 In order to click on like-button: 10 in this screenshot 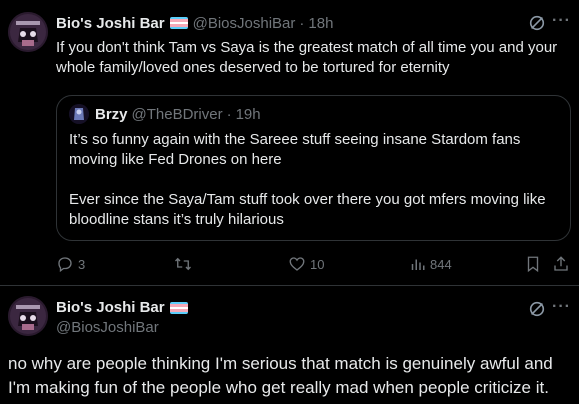, I will do `click(306, 264)`.